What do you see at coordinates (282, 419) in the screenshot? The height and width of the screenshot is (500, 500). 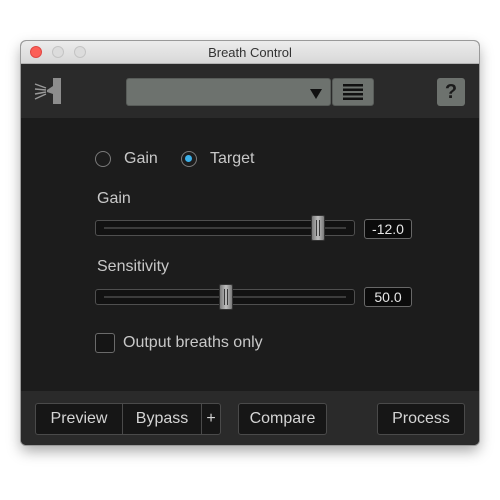 I see `compare-button: Compare` at bounding box center [282, 419].